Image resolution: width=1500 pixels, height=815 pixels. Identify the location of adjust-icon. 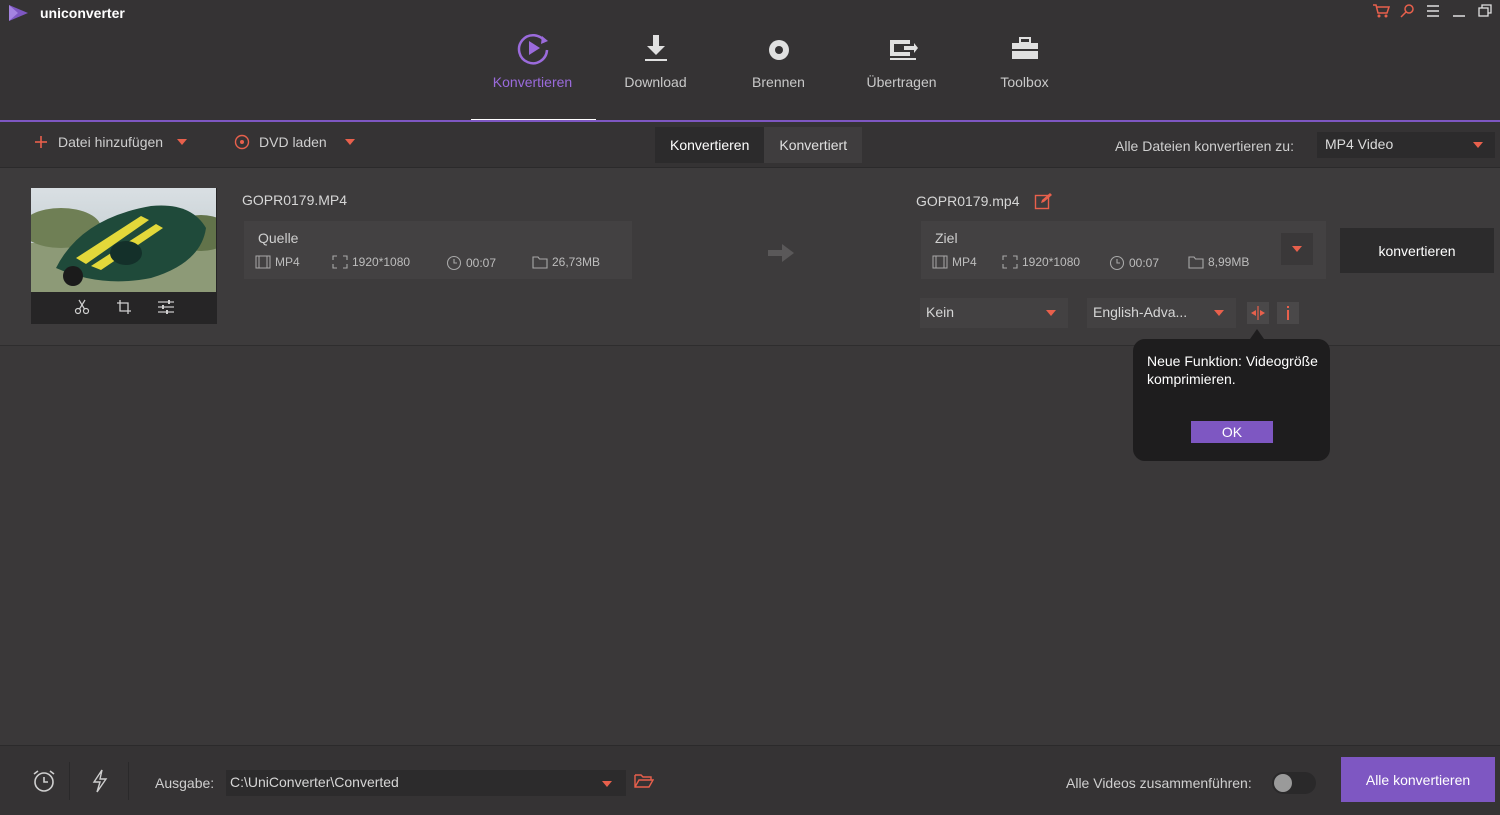
(166, 307).